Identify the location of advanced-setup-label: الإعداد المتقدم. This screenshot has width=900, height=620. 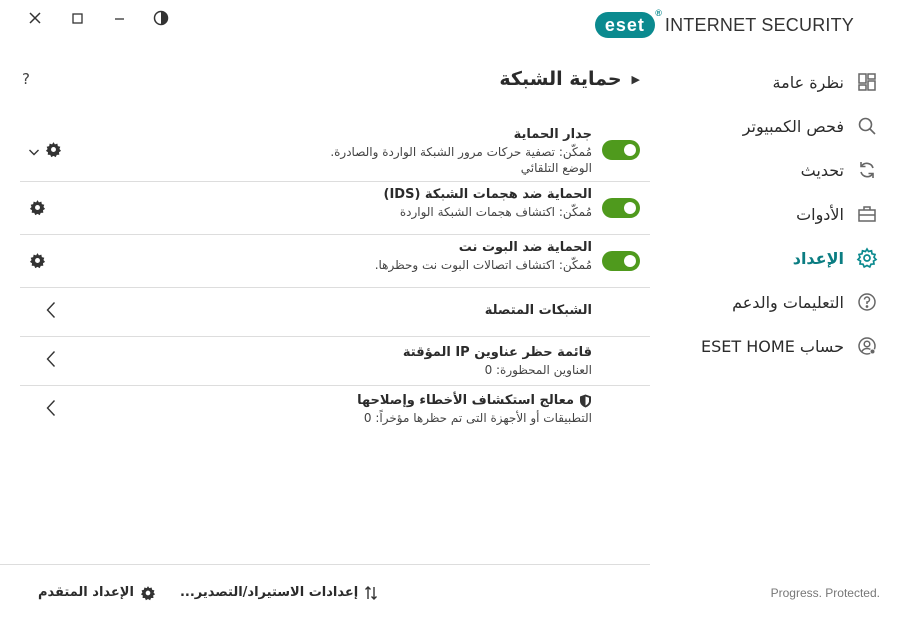
(86, 592).